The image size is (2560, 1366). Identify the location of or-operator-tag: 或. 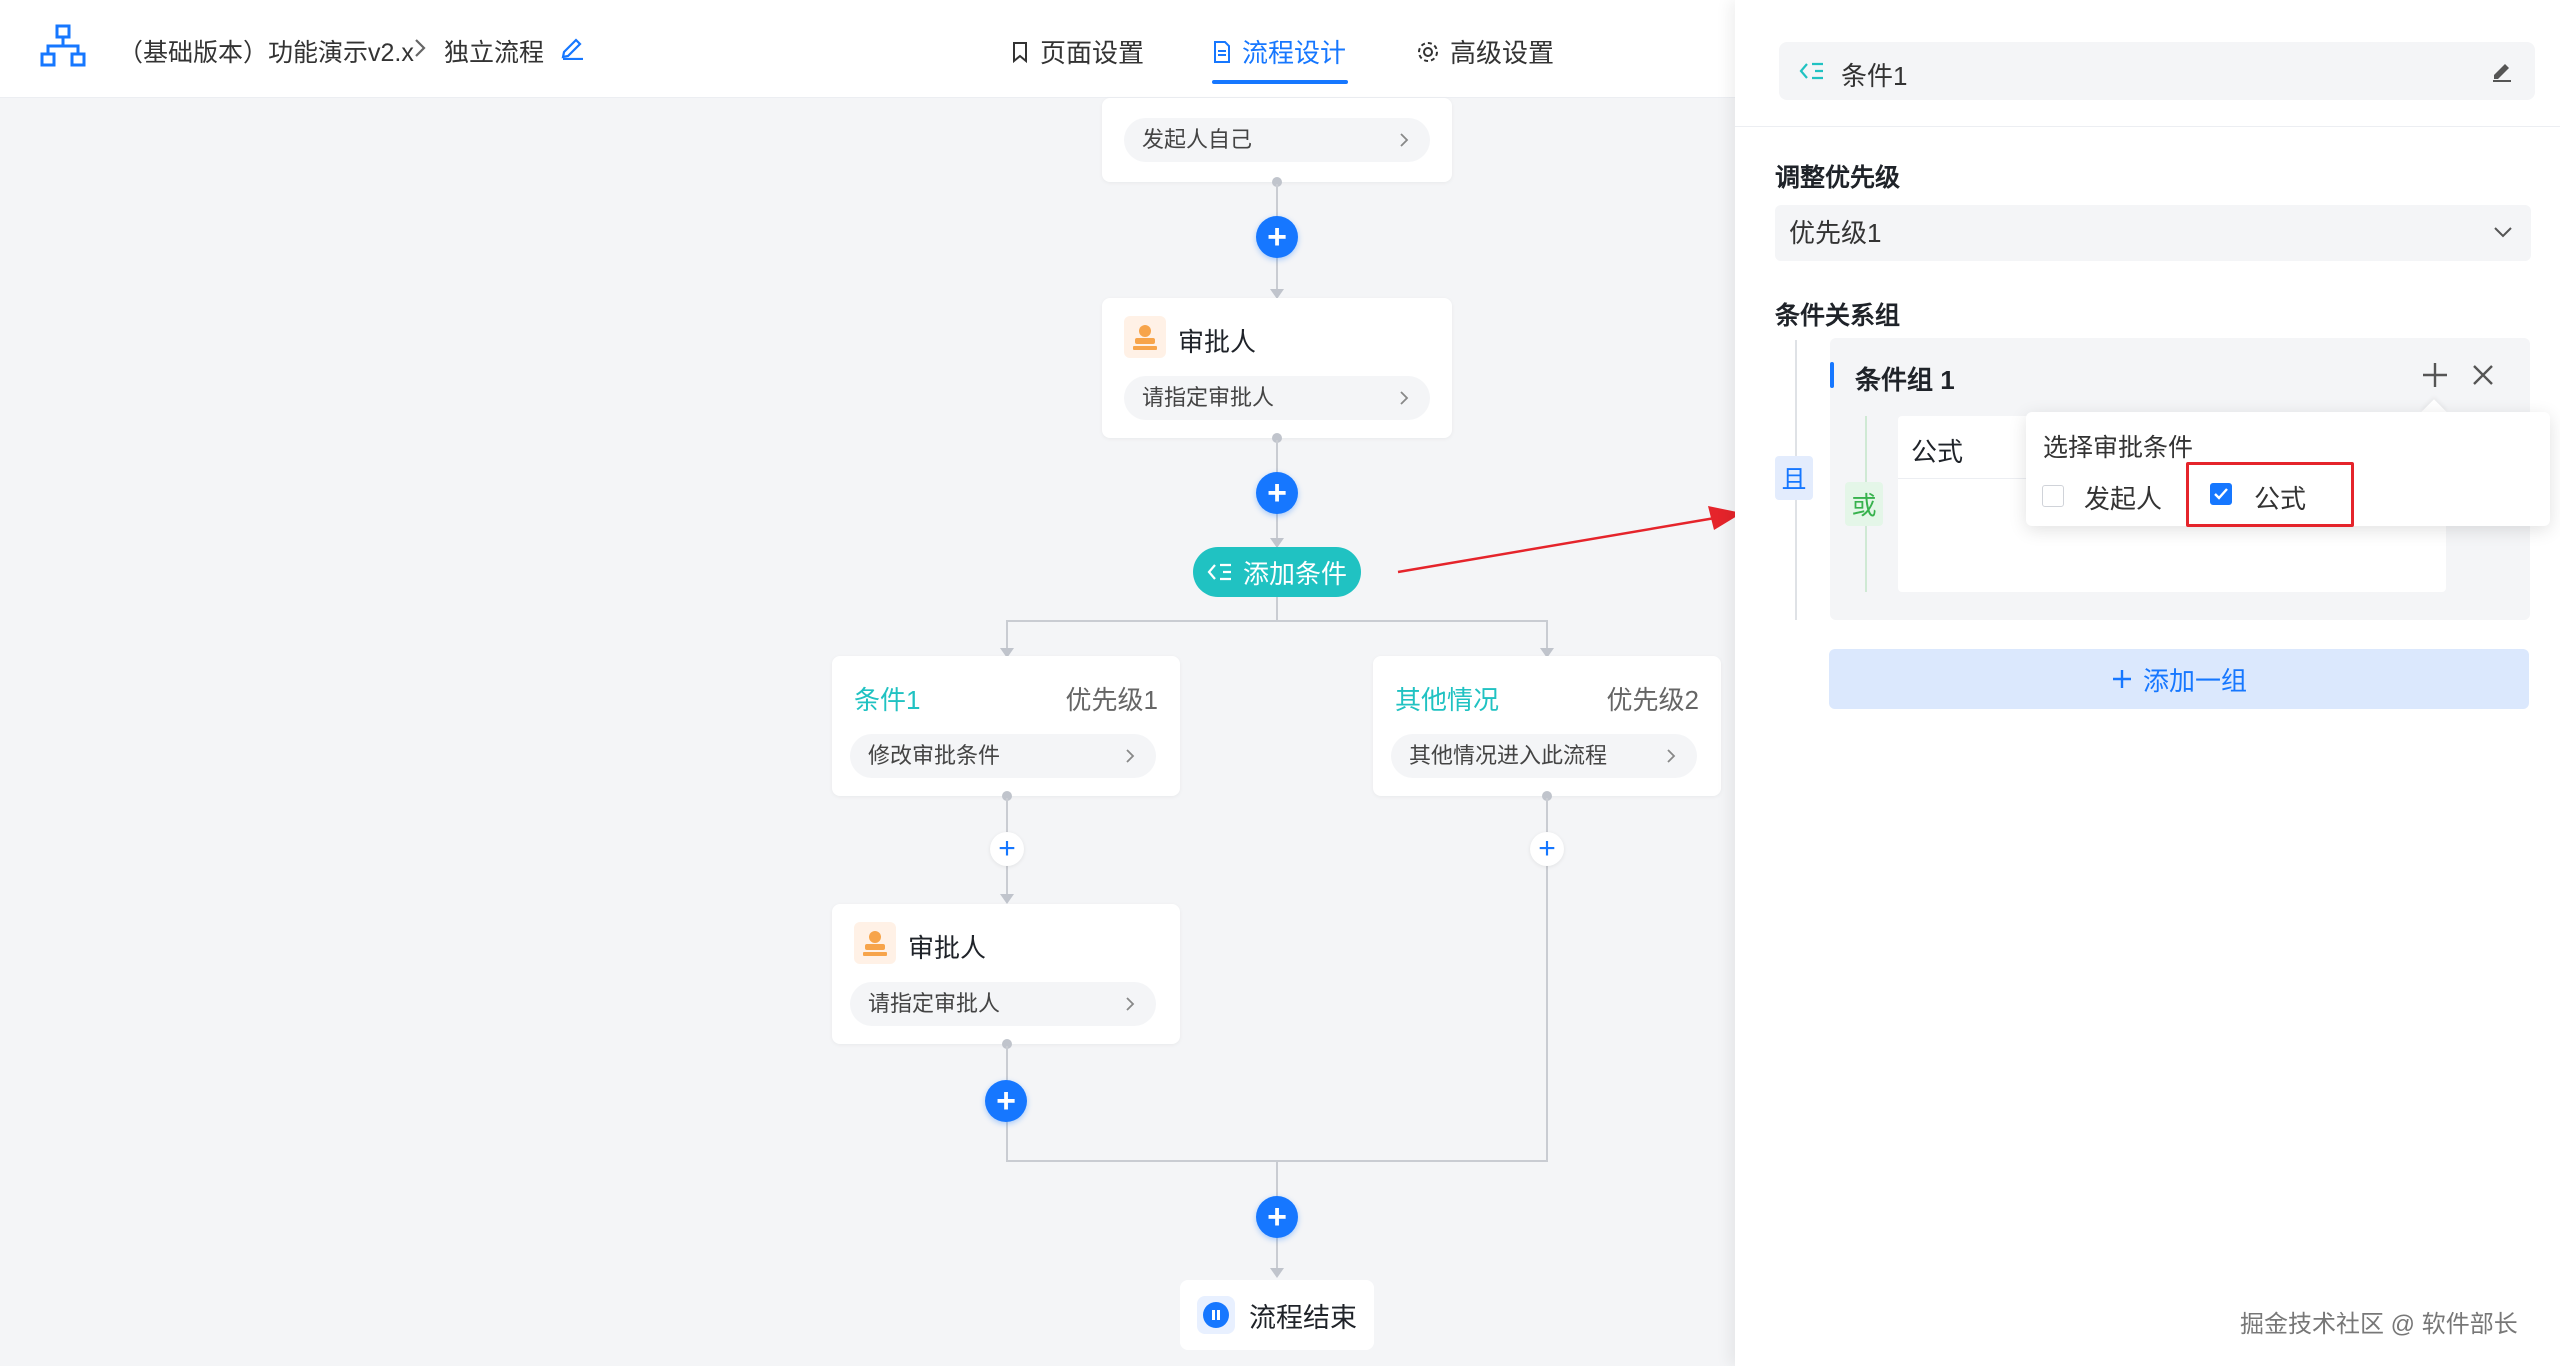
(1864, 504).